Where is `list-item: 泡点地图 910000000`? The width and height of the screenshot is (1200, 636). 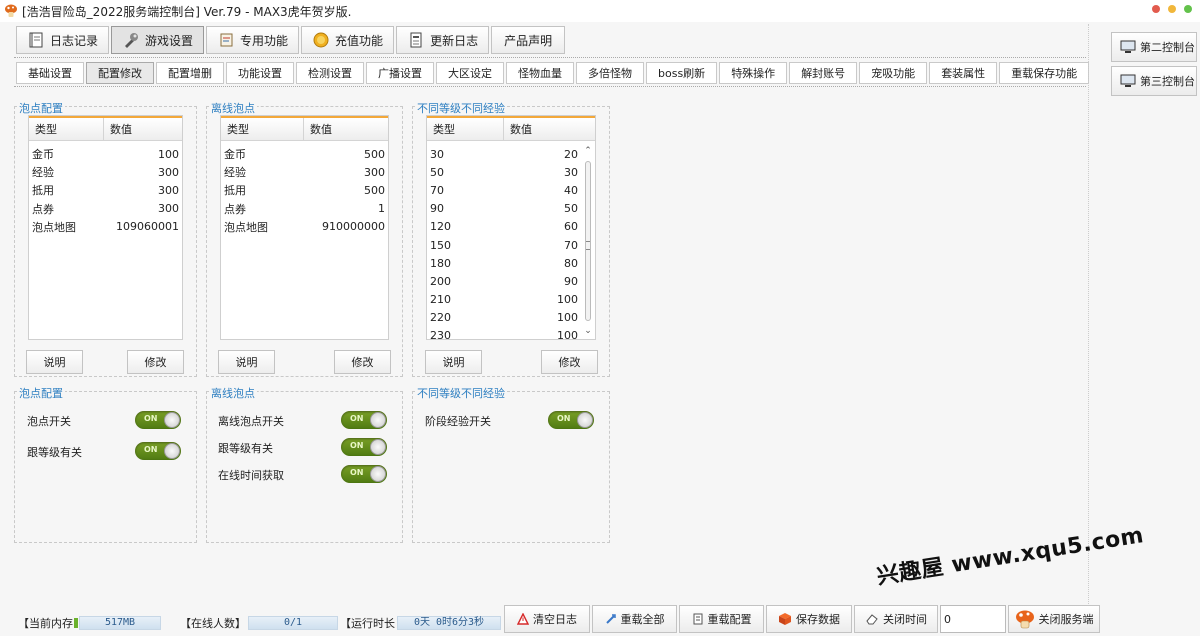
list-item: 泡点地图 910000000 is located at coordinates (304, 227).